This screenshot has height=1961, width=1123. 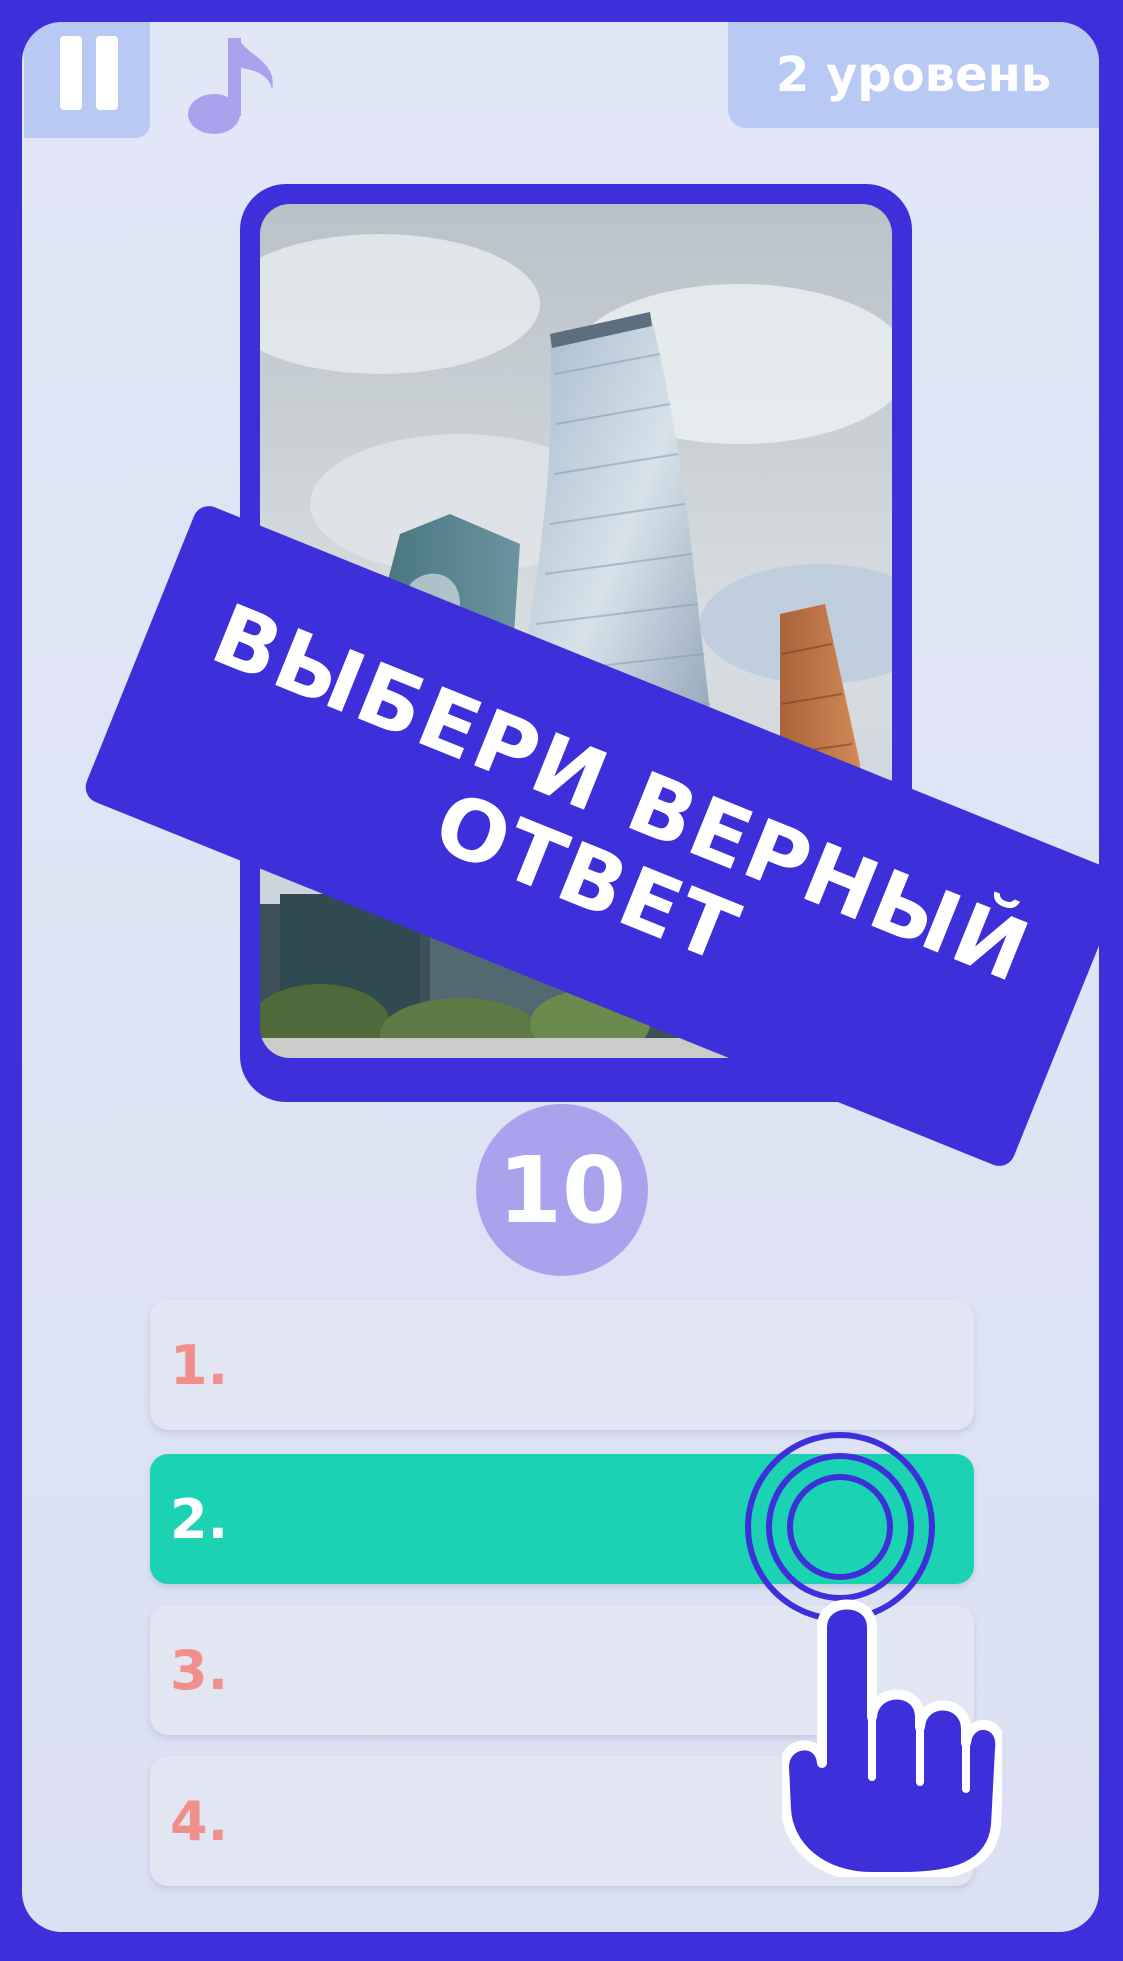 I want to click on pause-icon-bar, so click(x=107, y=73).